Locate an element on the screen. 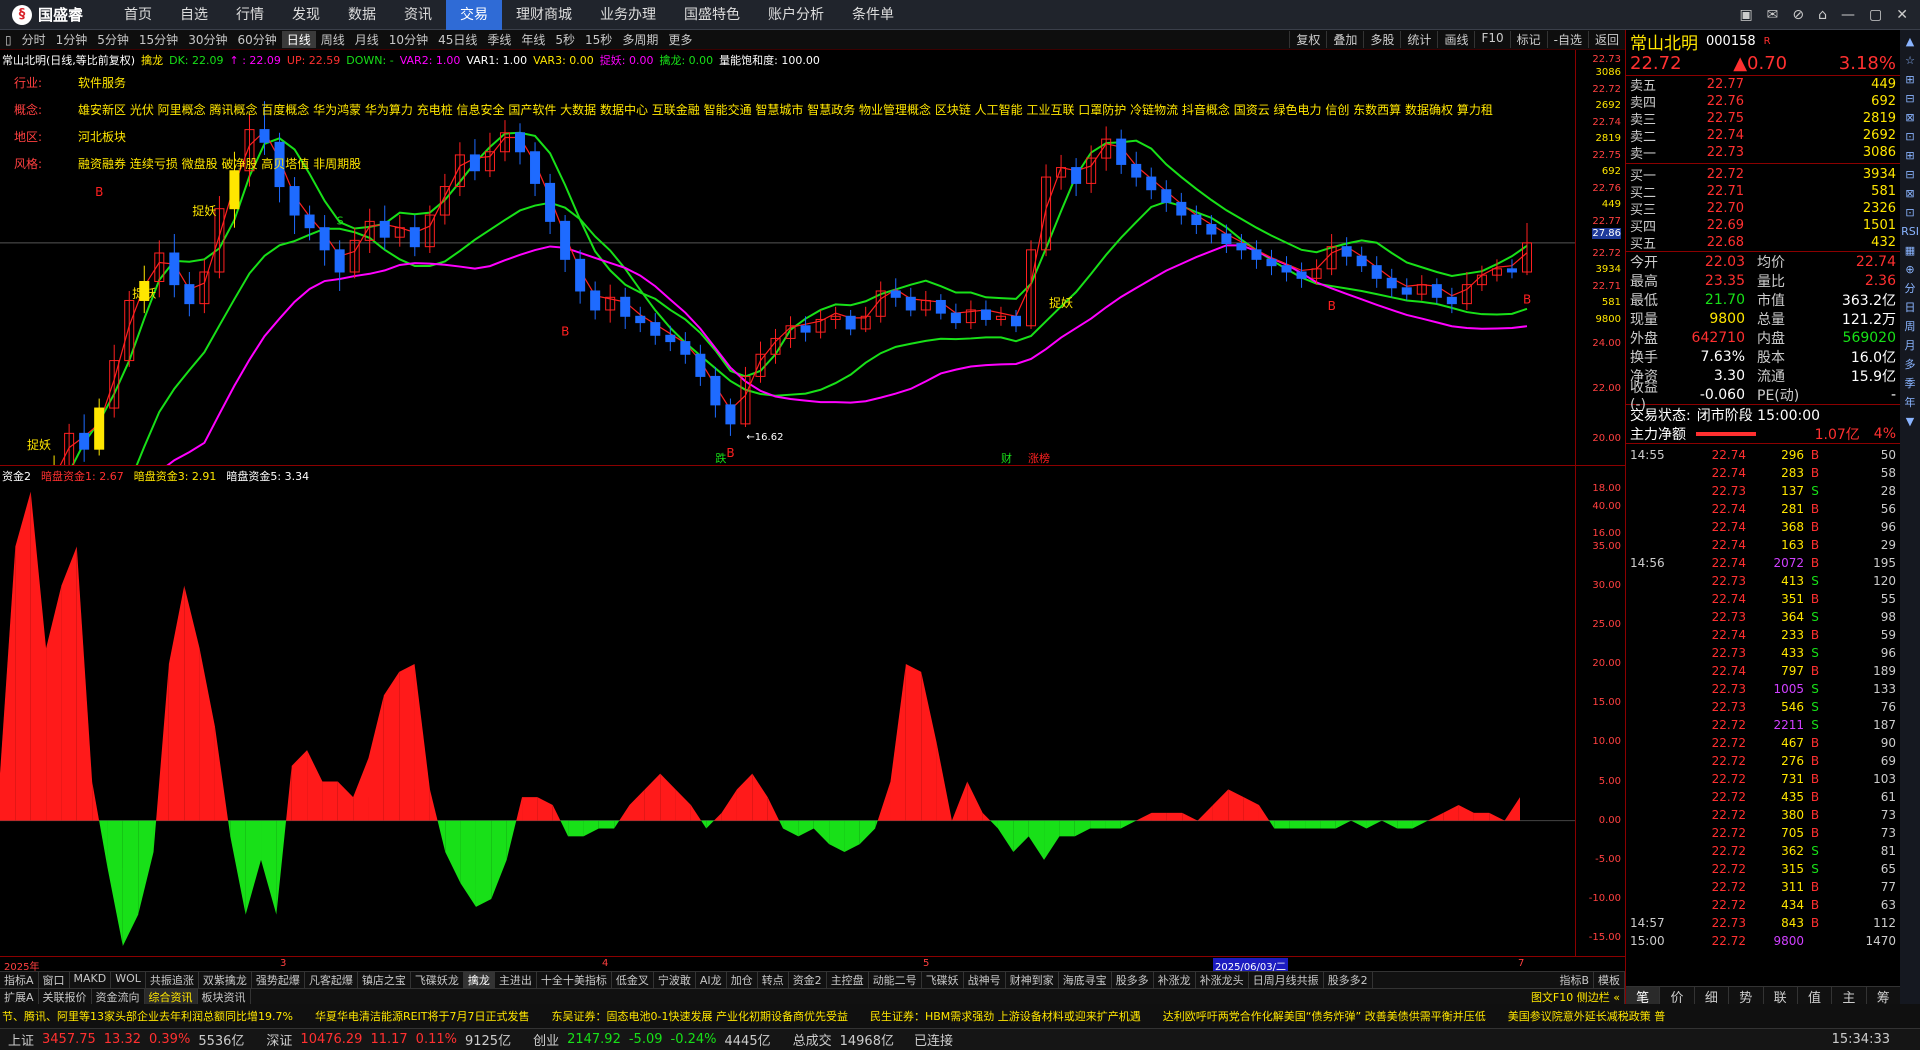  period-16: 更多 is located at coordinates (680, 39).